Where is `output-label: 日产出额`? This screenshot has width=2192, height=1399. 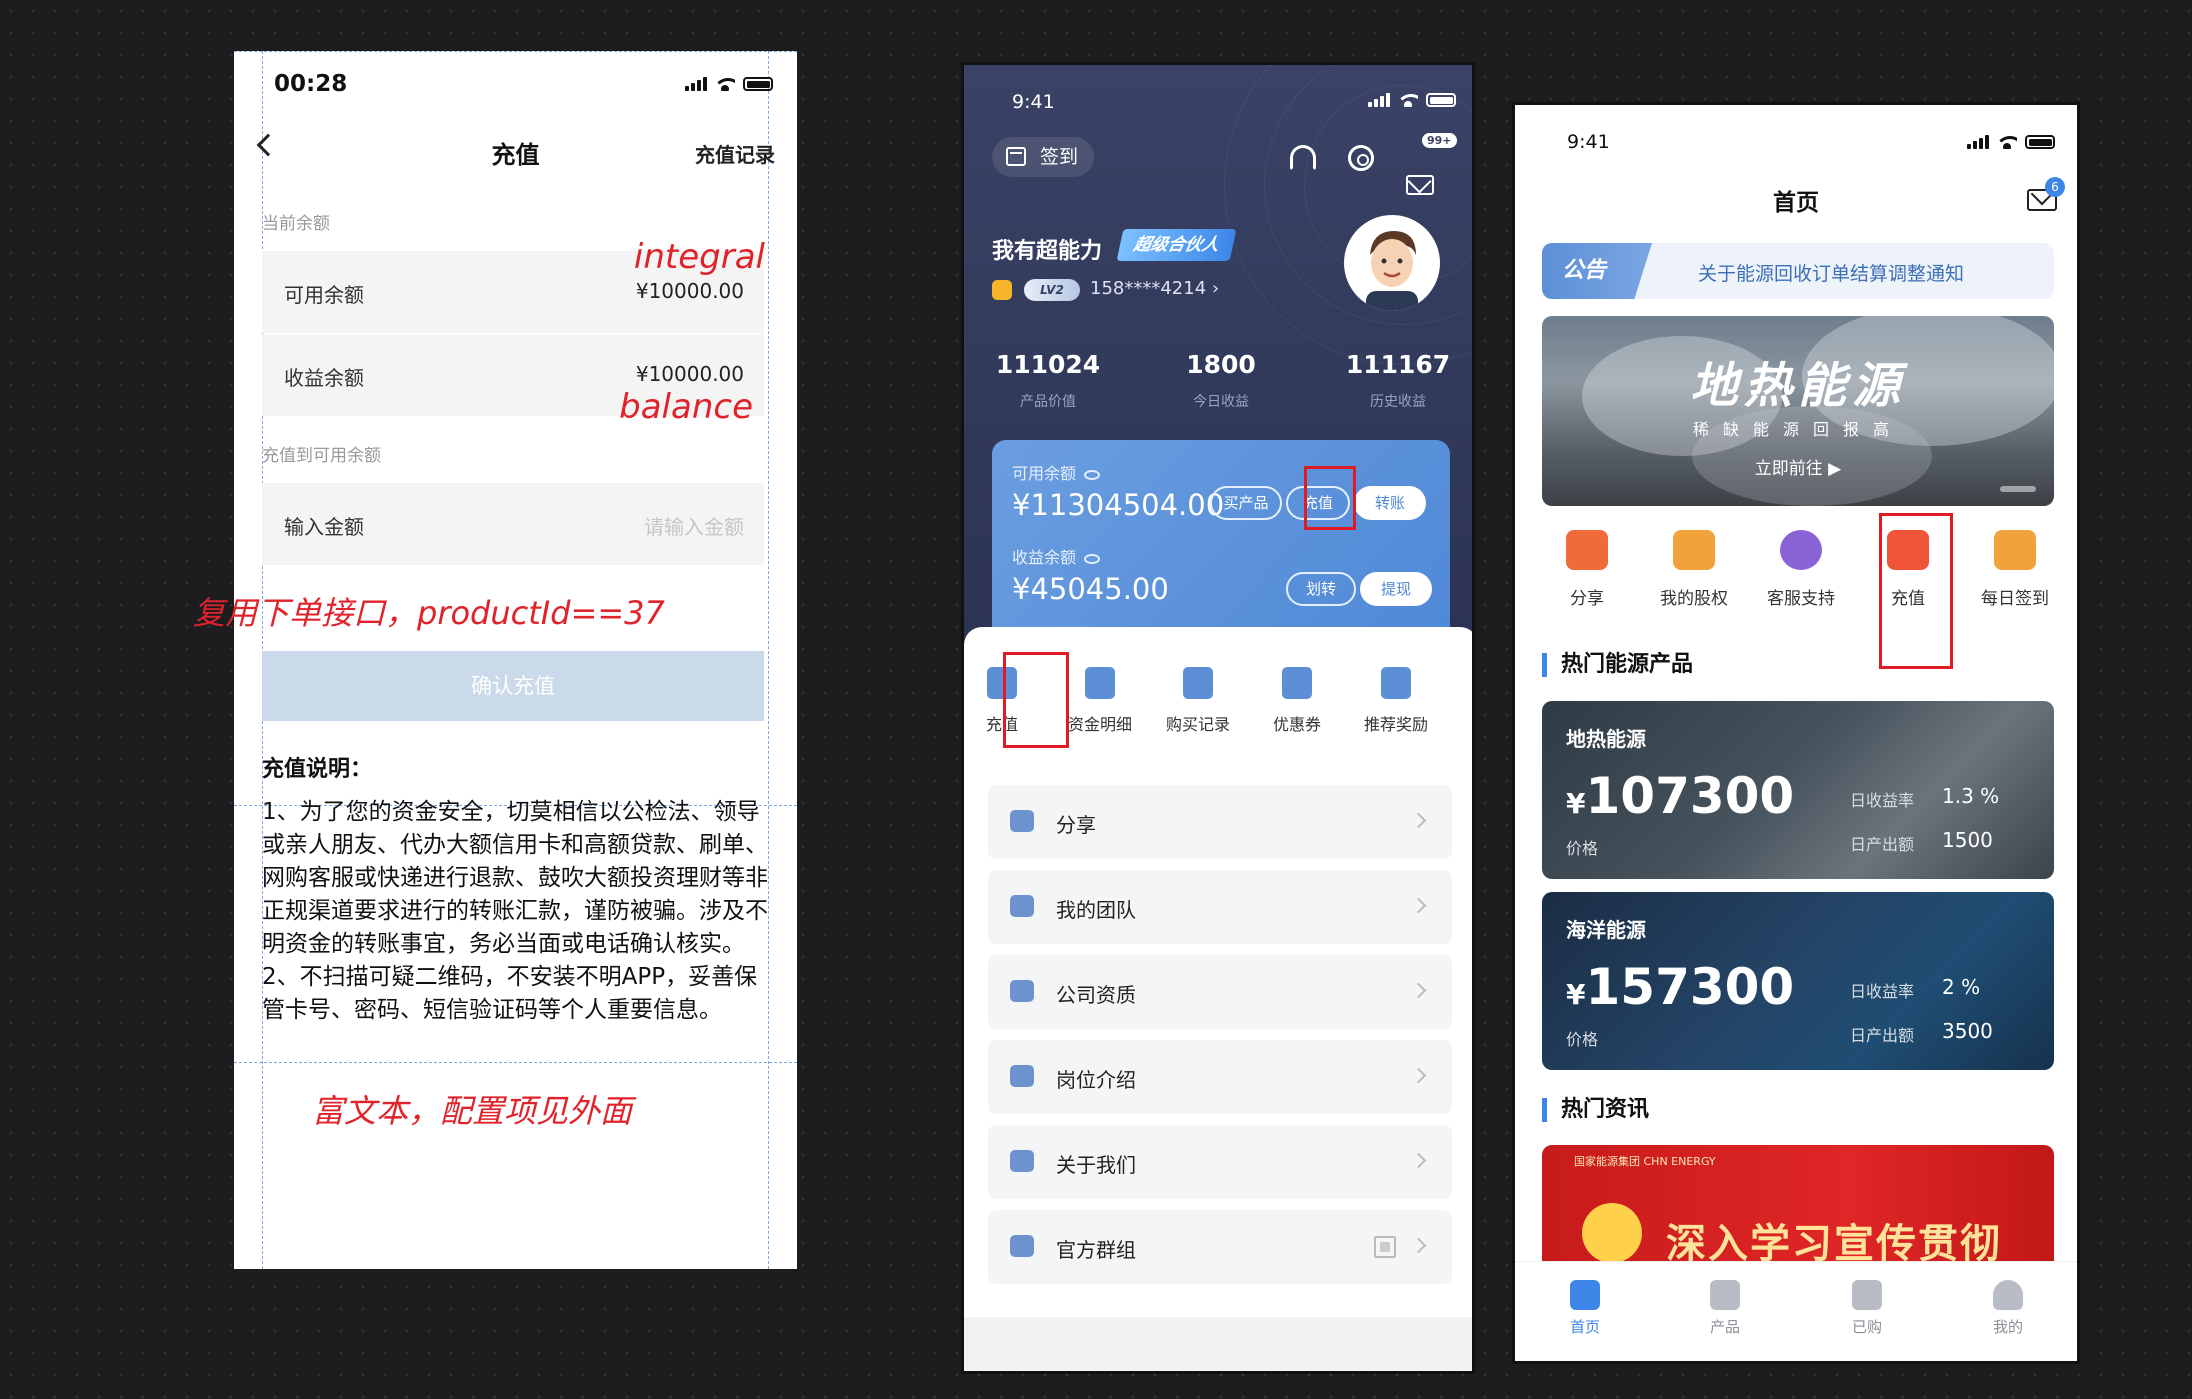
output-label: 日产出额 is located at coordinates (1882, 844).